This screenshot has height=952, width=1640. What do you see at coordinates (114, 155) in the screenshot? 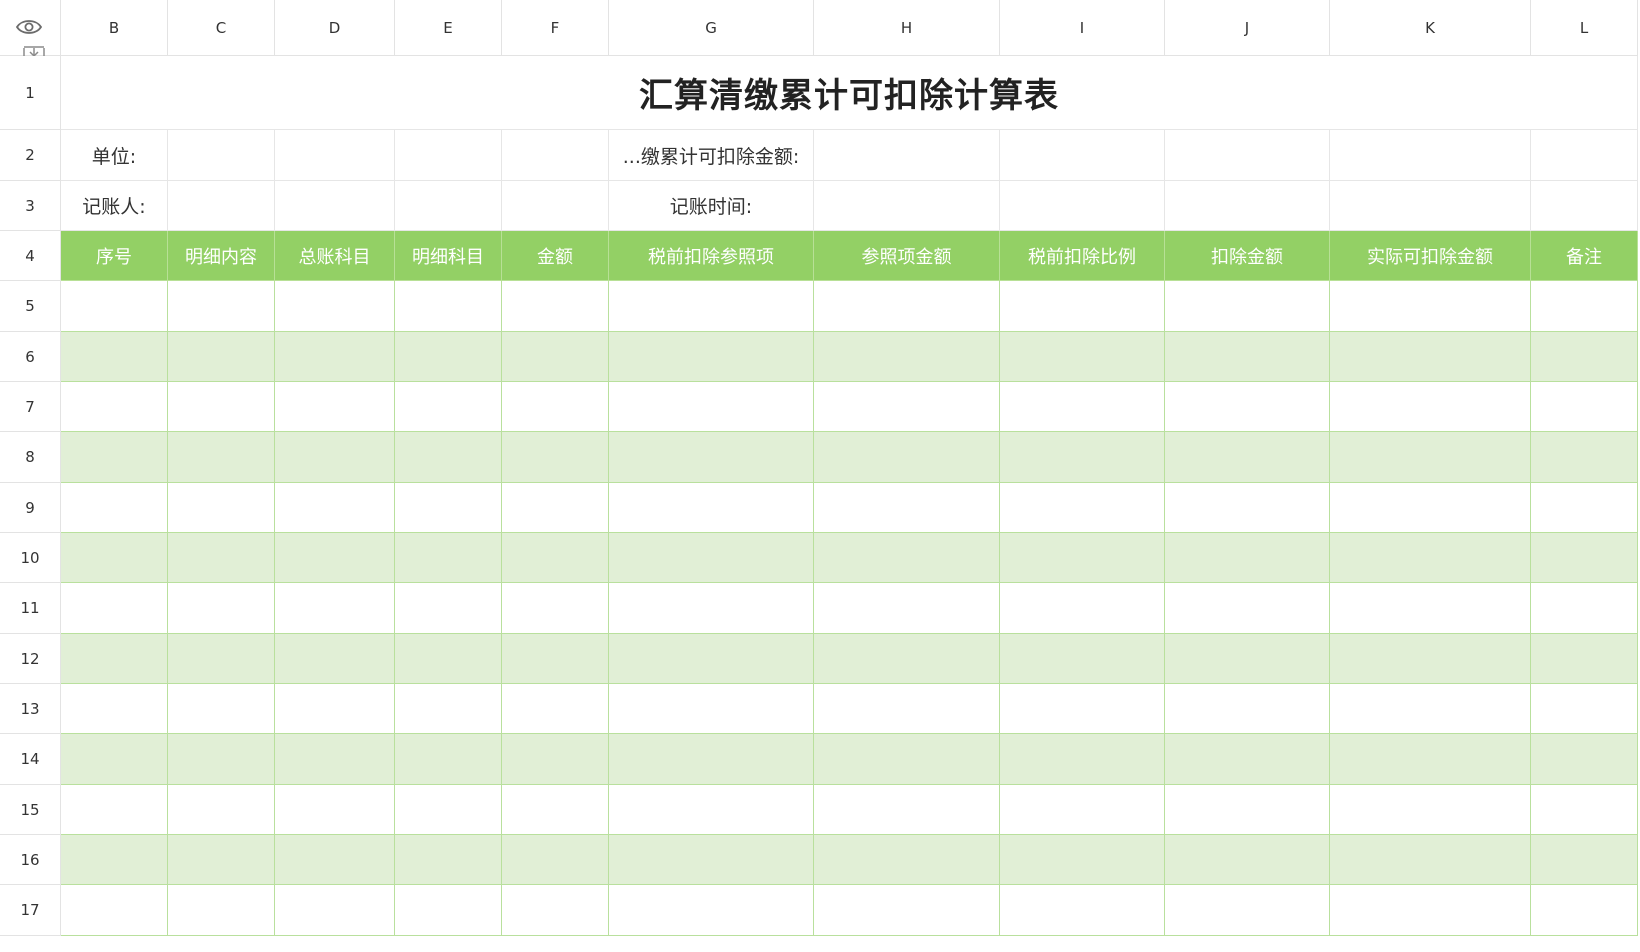
I see `unit-label: 单位:` at bounding box center [114, 155].